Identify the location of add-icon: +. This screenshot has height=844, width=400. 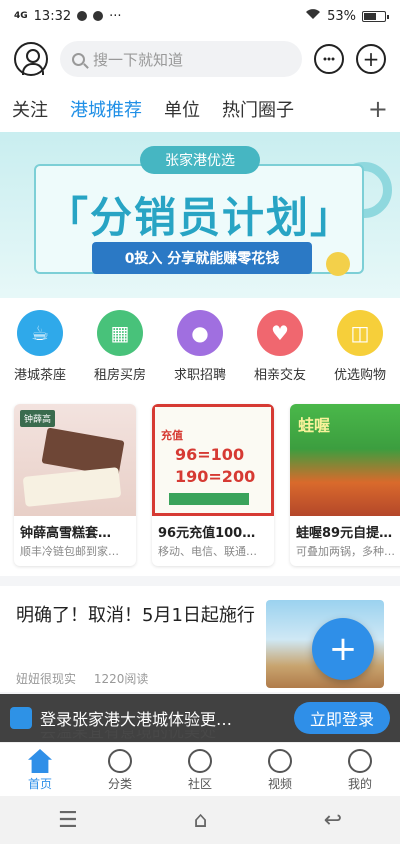
(371, 59).